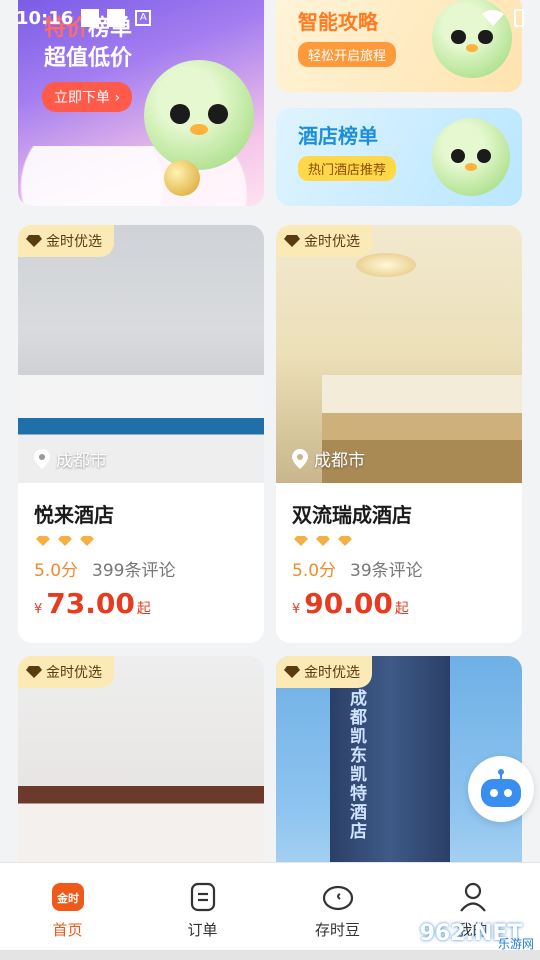  Describe the element at coordinates (88, 58) in the screenshot. I see `banner-subtitle: 超值低价` at that location.